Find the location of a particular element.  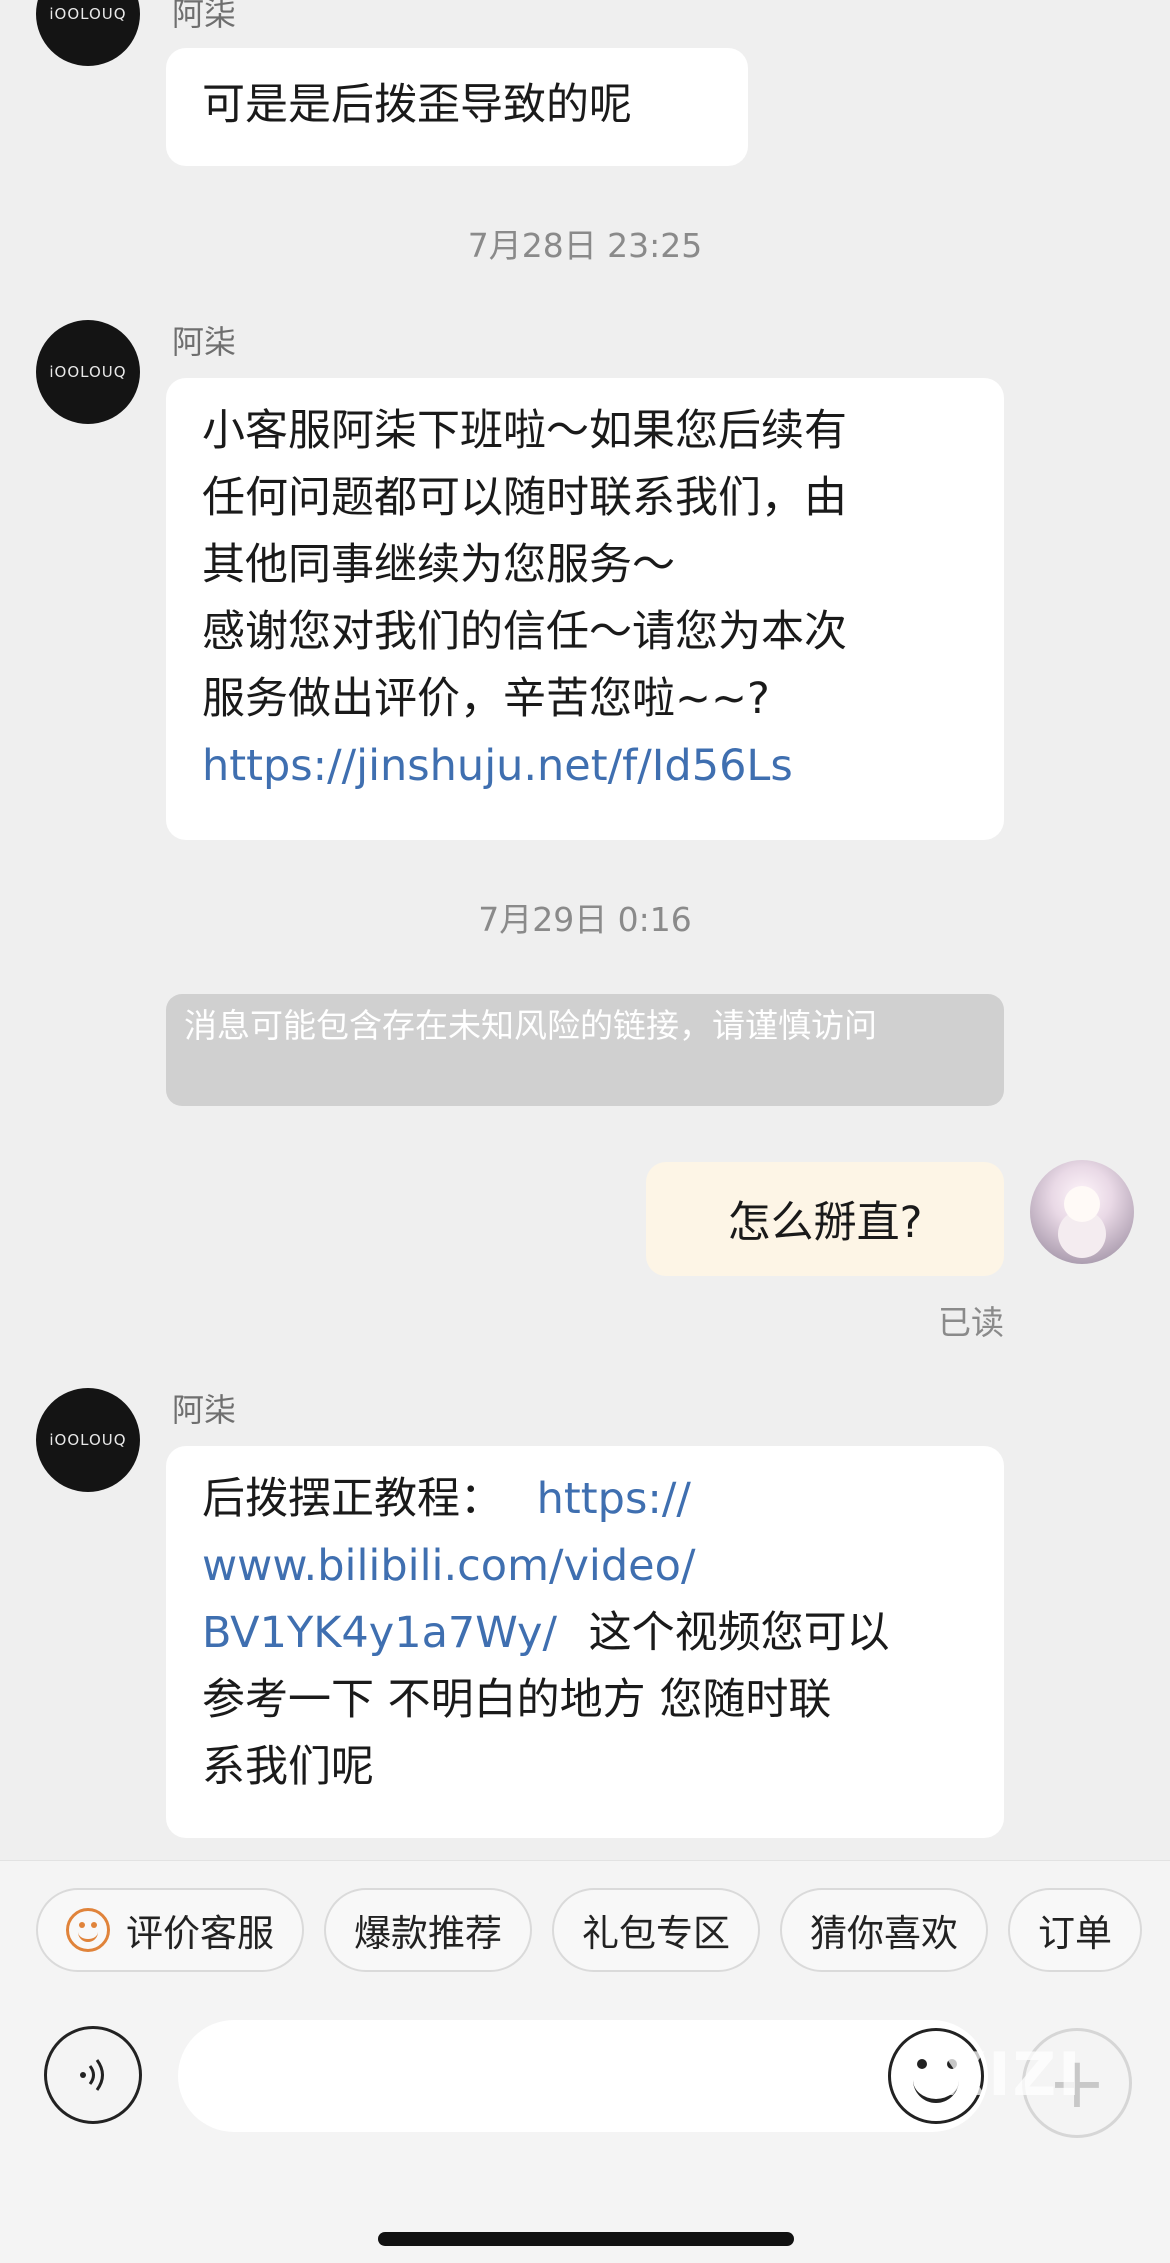

my-avatar is located at coordinates (1082, 1212).